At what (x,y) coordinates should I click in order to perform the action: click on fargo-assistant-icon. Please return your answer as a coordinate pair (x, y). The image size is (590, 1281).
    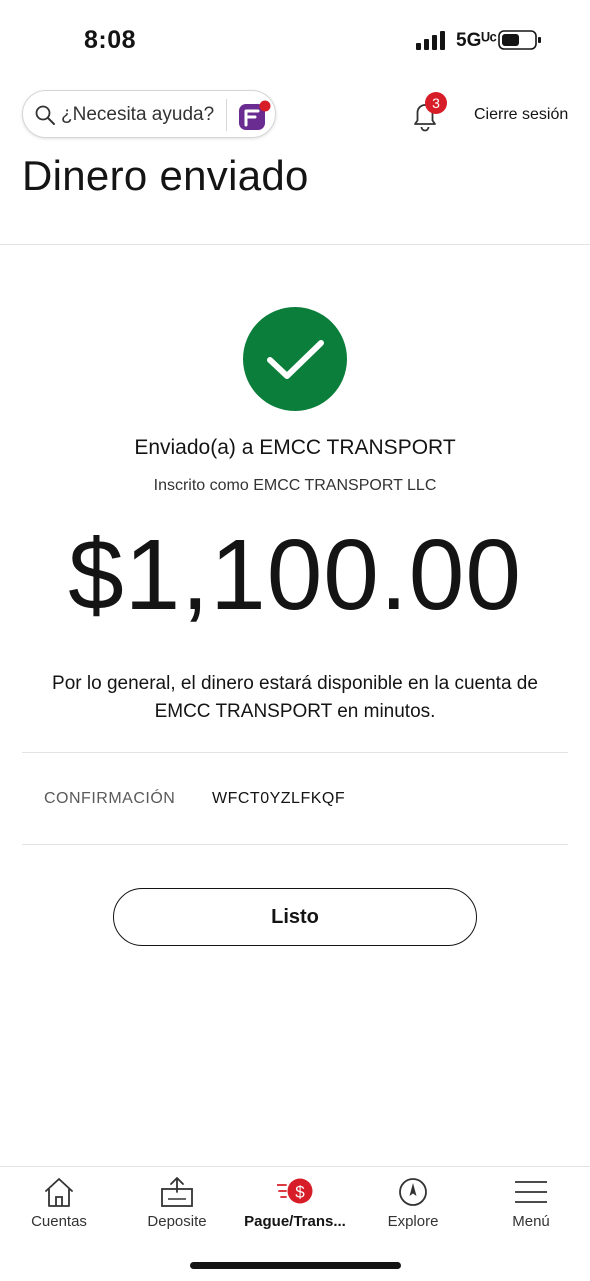
    Looking at the image, I should click on (254, 117).